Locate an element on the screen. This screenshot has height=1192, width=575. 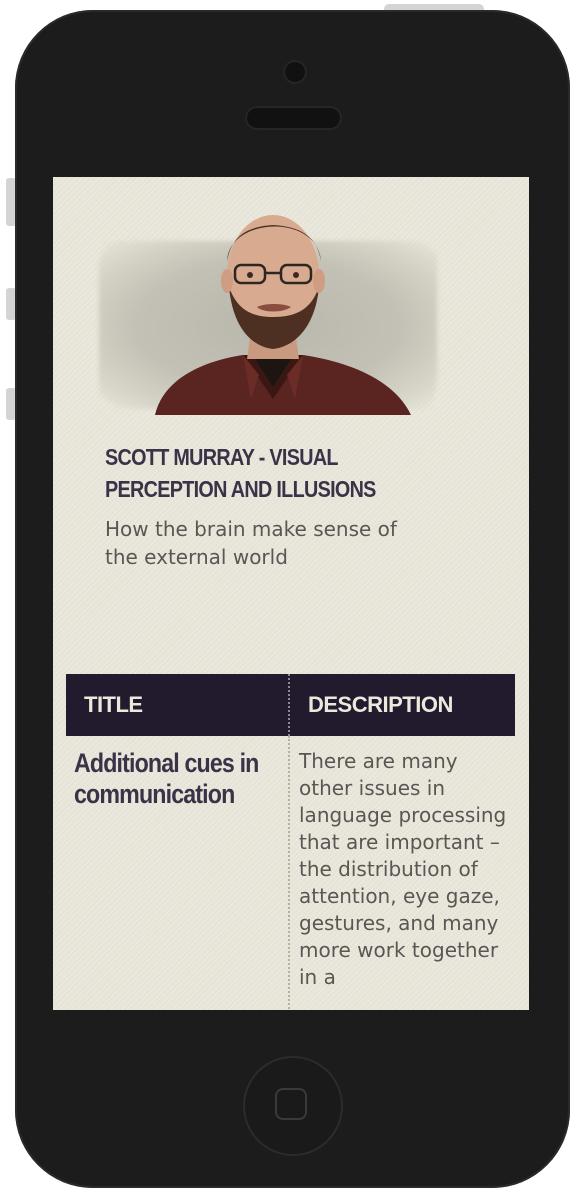
speaker-photo is located at coordinates (268, 309).